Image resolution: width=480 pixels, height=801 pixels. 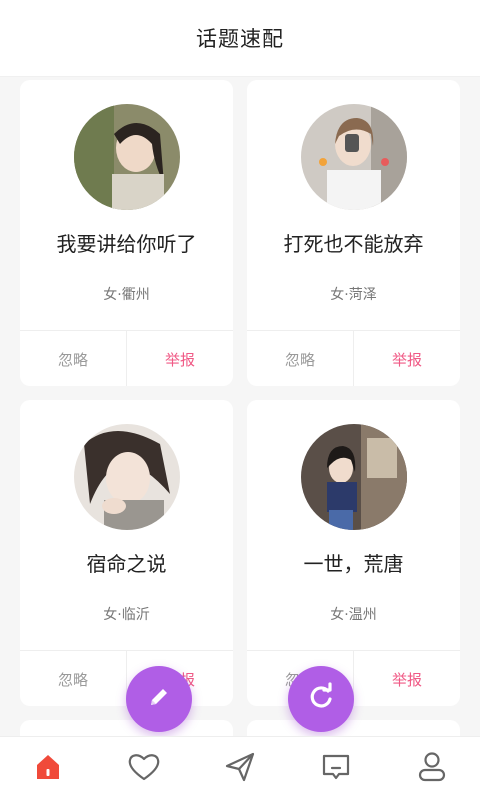 I want to click on edit-fab-button, so click(x=159, y=699).